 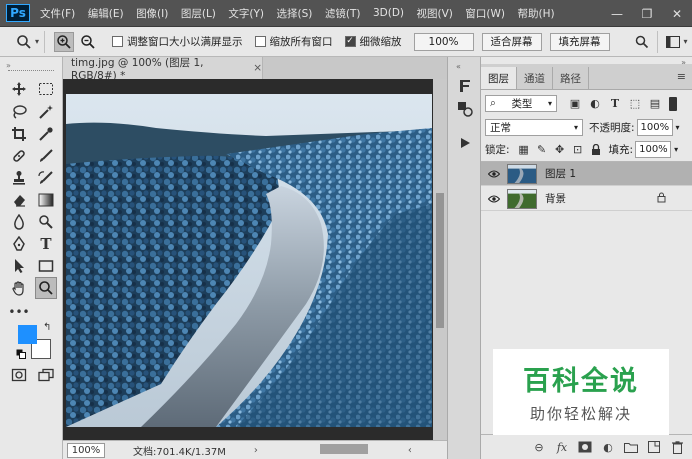 I want to click on tab-channels: 通道, so click(x=535, y=78).